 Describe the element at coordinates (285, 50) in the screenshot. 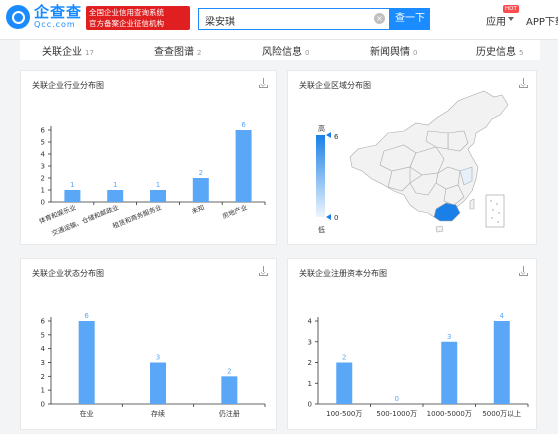

I see `tab-risk-info: 风险信息 0` at that location.